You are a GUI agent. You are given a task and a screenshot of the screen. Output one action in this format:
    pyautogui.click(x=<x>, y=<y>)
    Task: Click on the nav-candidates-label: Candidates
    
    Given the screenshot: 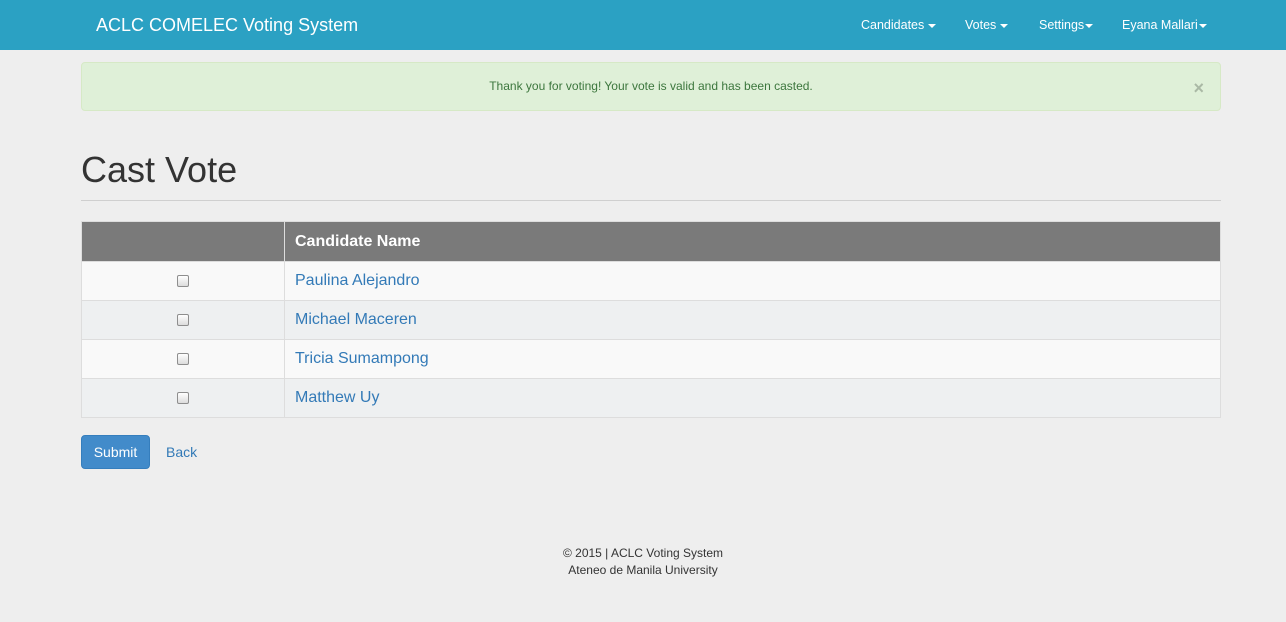 What is the action you would take?
    pyautogui.click(x=893, y=25)
    